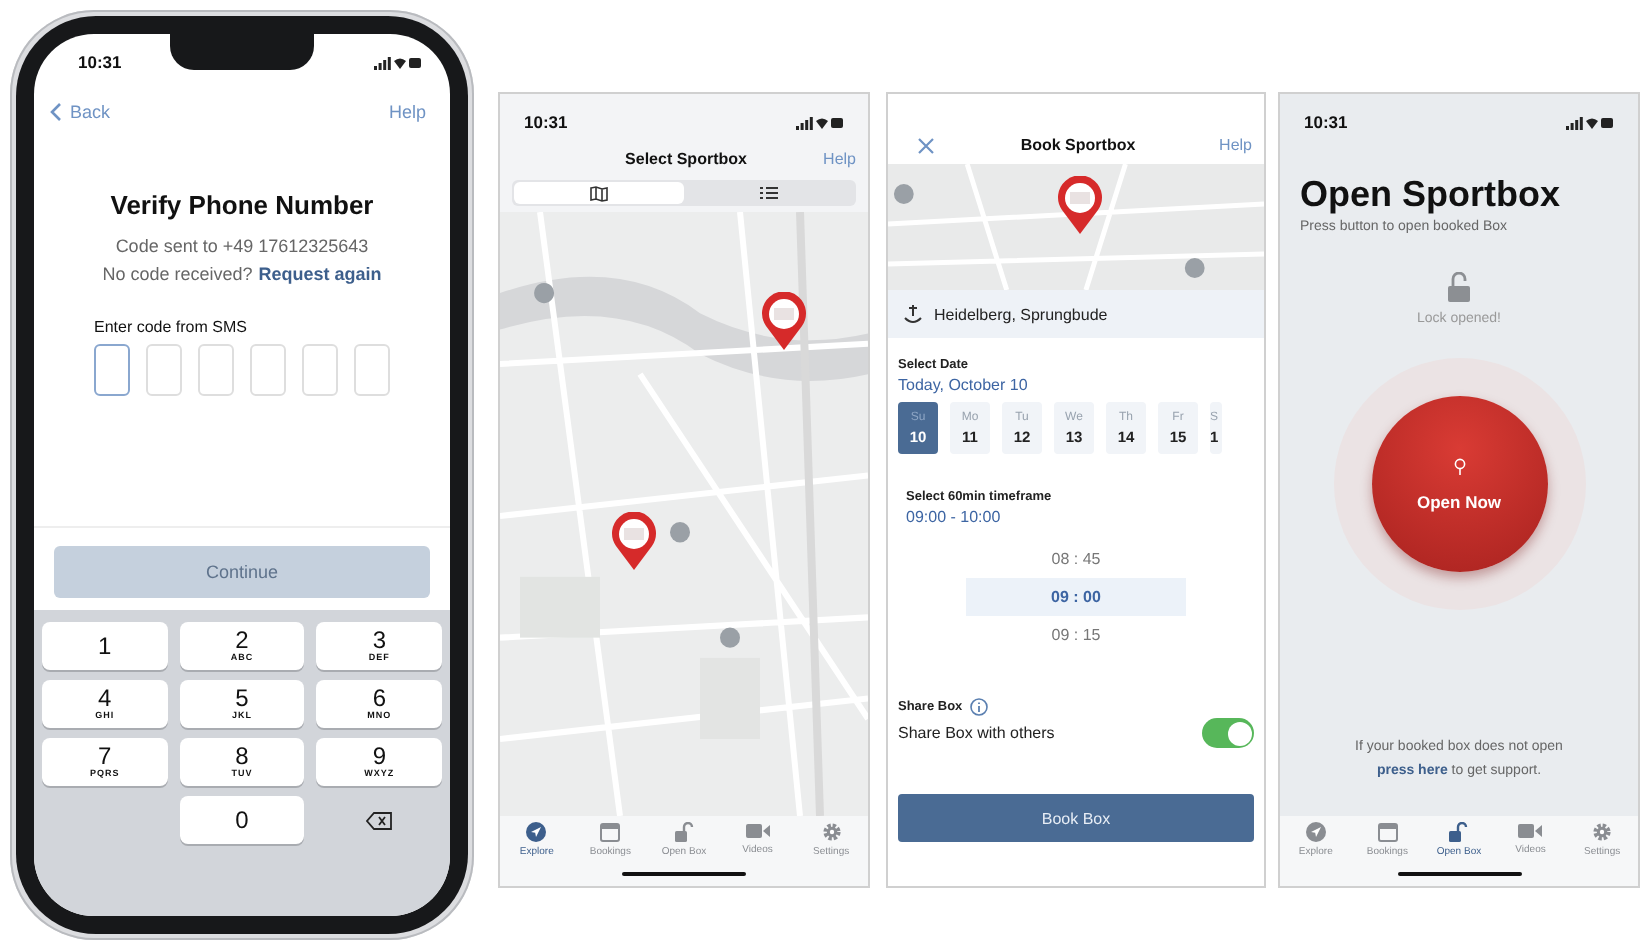  I want to click on location-name: Heidelberg, Sprungbude, so click(1021, 314).